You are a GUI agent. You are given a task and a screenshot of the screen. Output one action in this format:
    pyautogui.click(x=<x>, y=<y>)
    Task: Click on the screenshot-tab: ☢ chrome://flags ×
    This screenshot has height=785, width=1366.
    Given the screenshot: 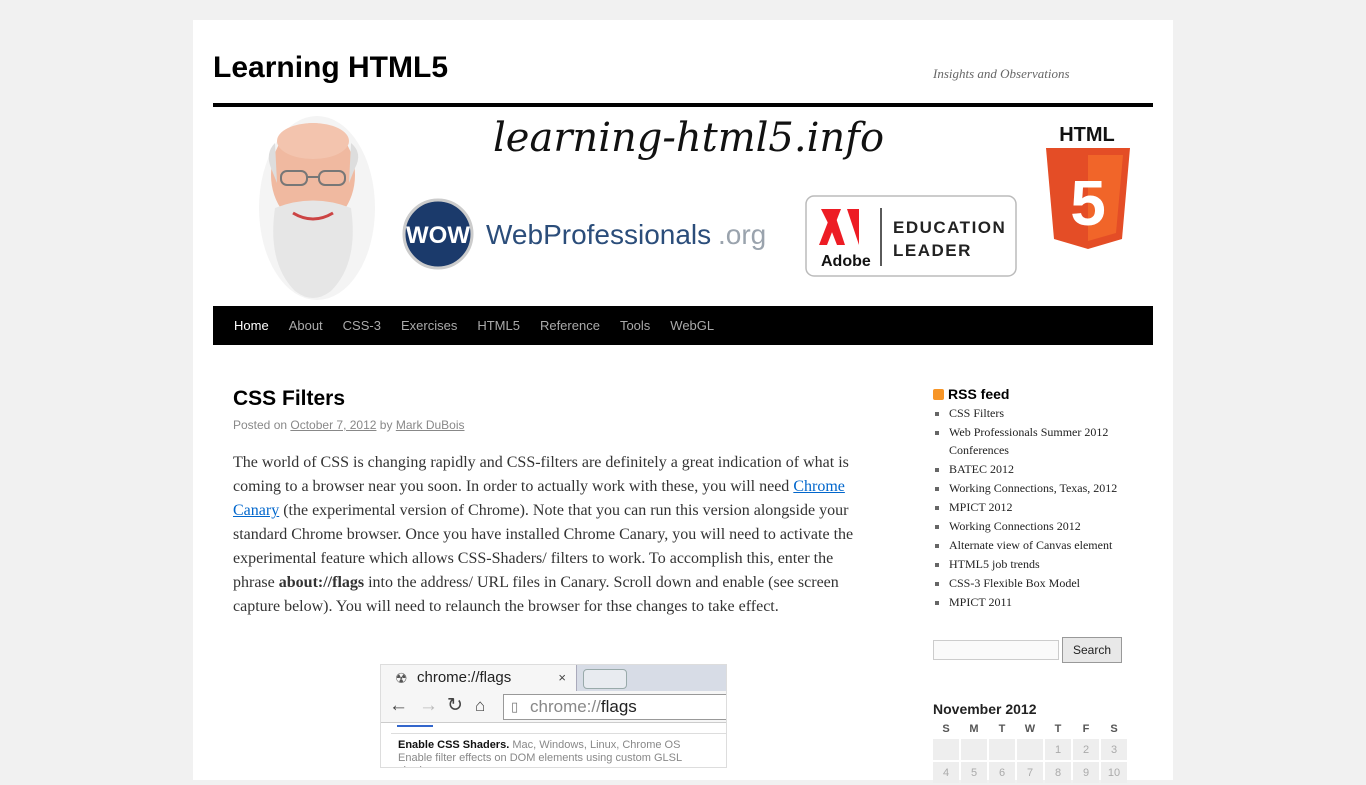 What is the action you would take?
    pyautogui.click(x=479, y=678)
    